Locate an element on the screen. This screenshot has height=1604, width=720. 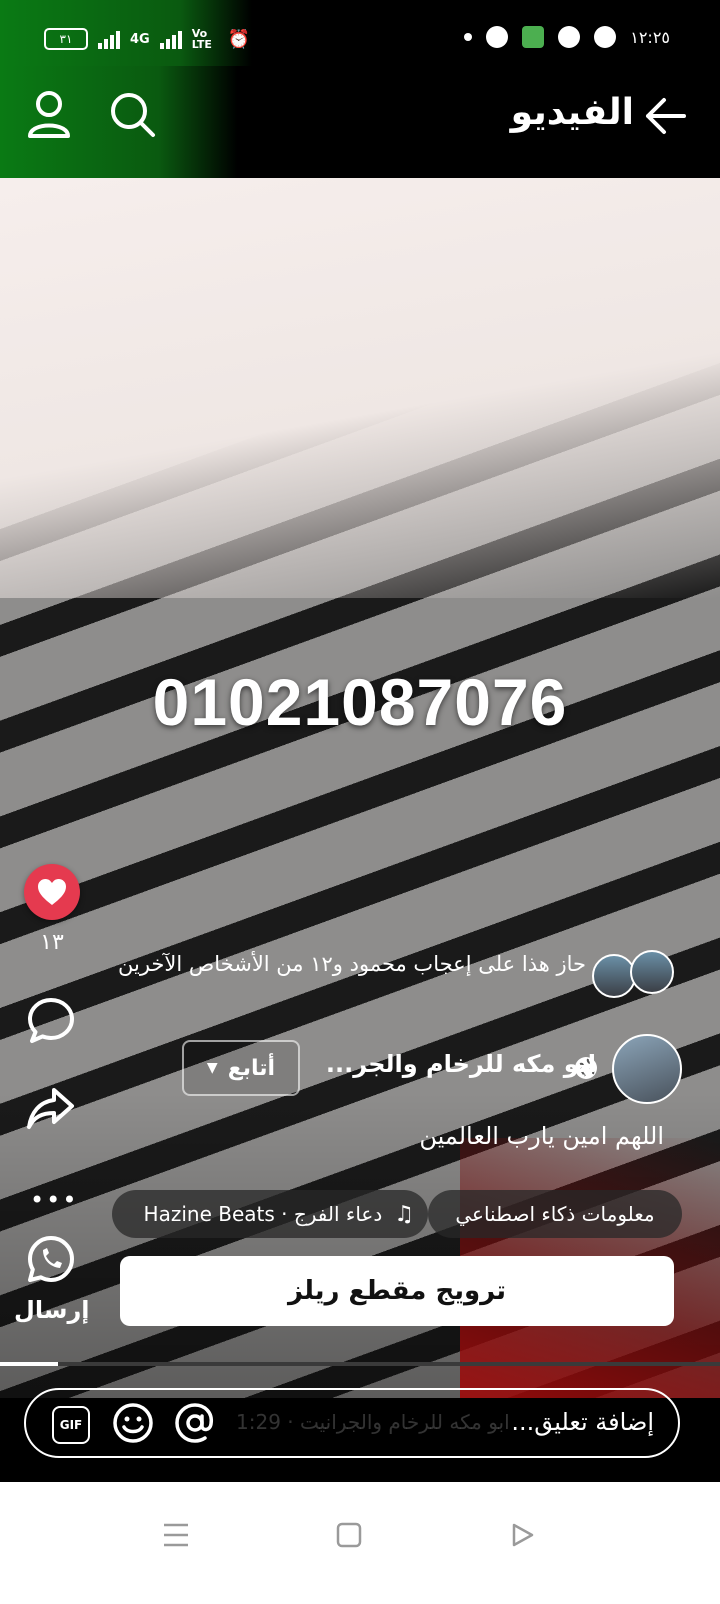
promote-reel-button: ترويج مقطع ريلز is located at coordinates (397, 1291).